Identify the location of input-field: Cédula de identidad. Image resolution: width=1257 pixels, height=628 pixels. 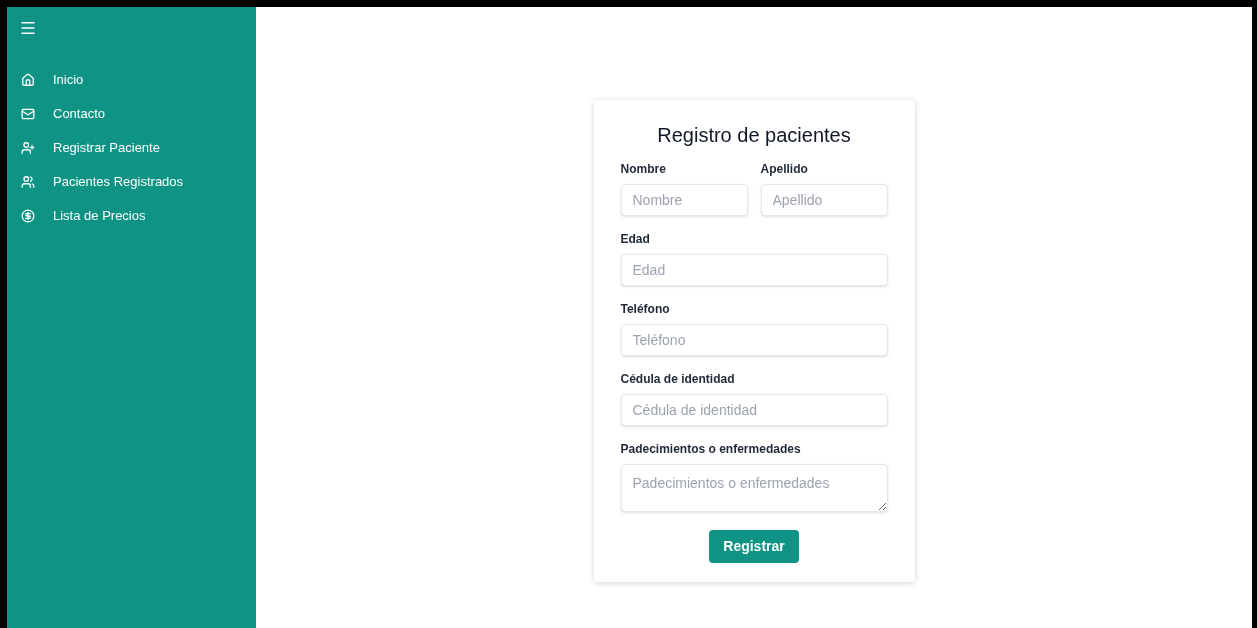
(754, 410).